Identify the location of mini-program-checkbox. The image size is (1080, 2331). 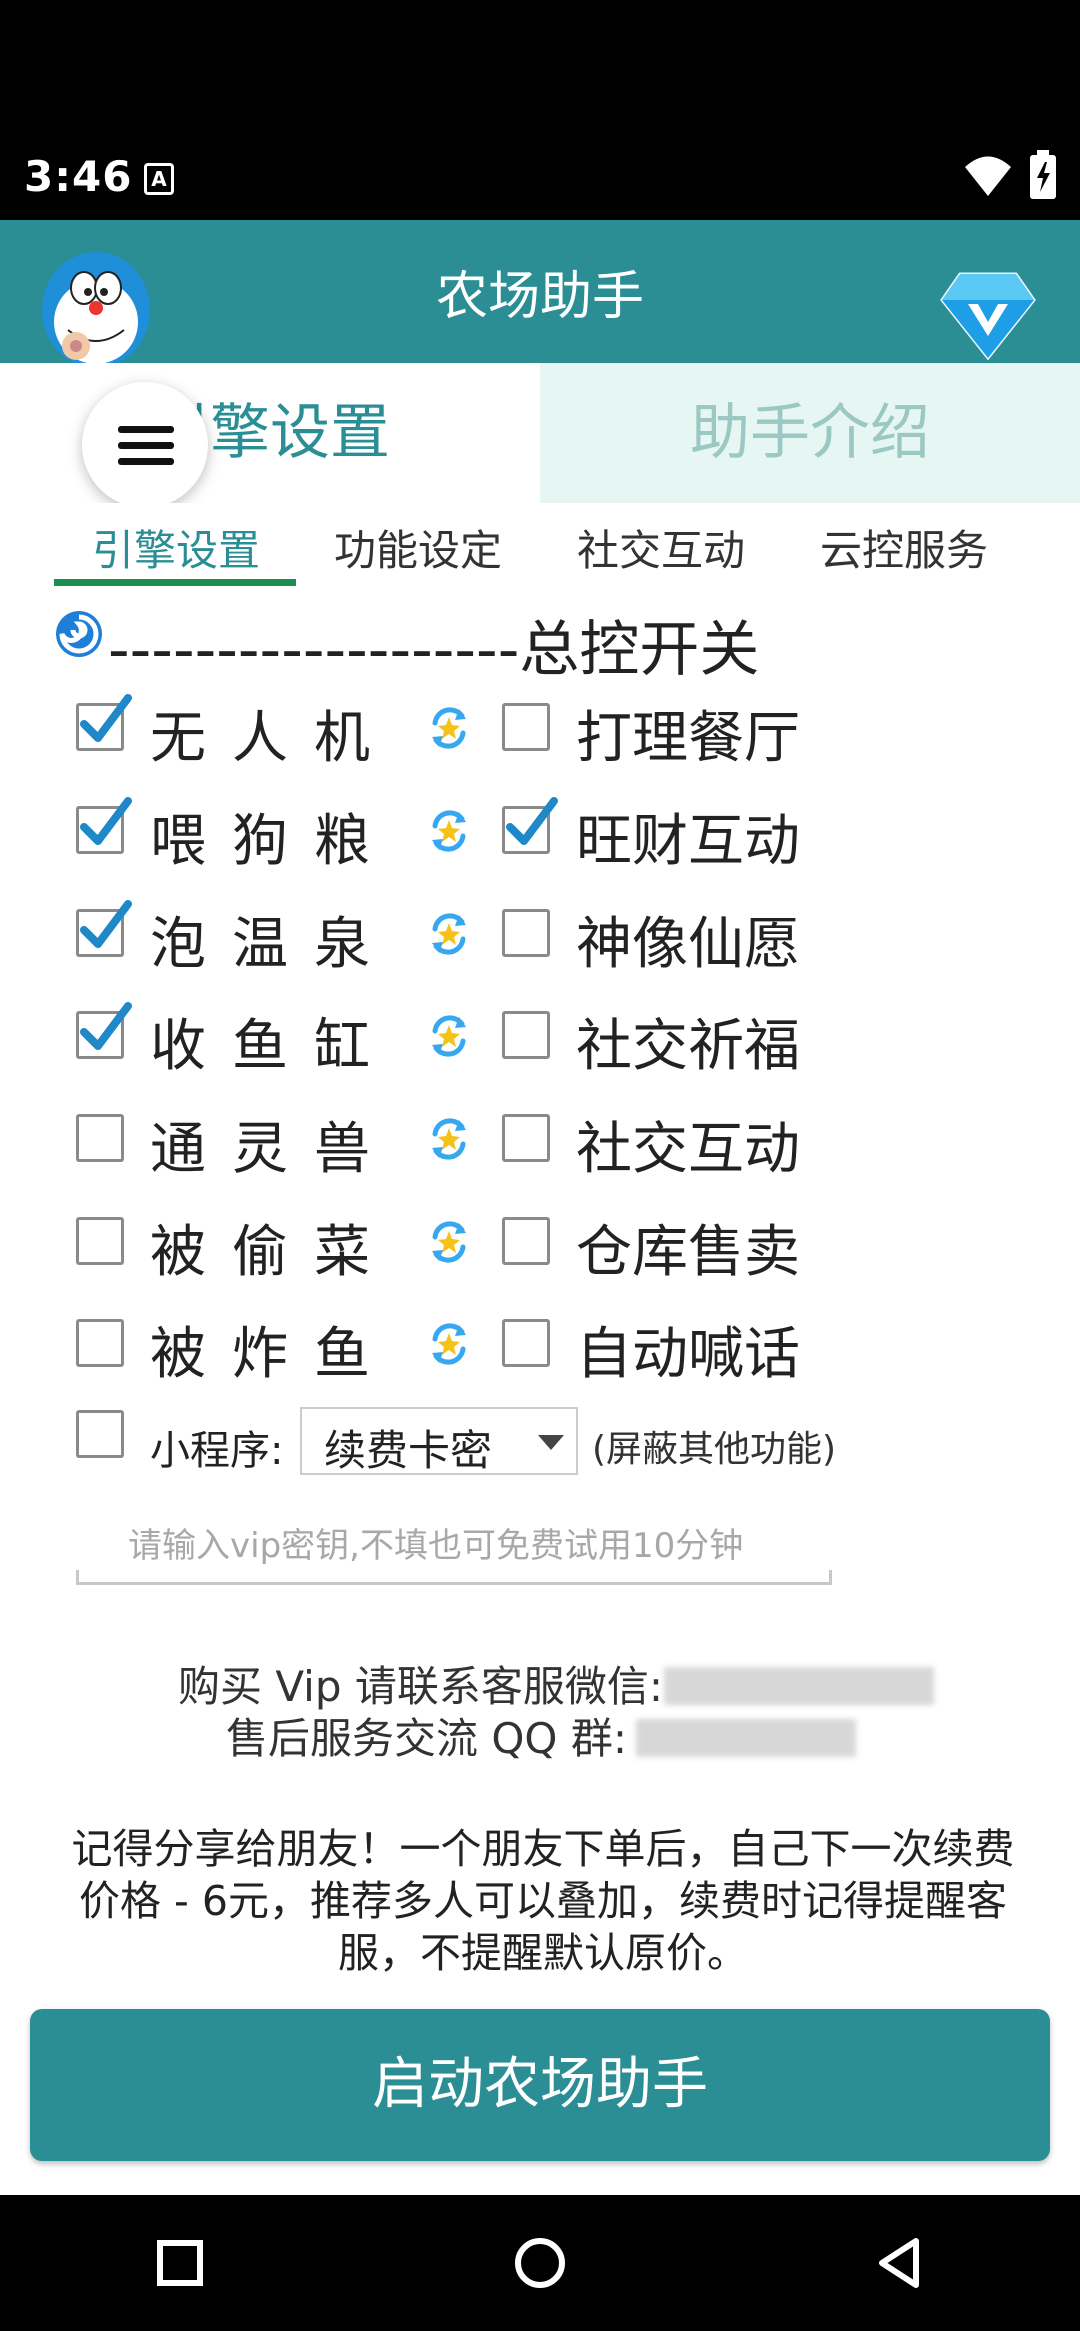
(100, 1434).